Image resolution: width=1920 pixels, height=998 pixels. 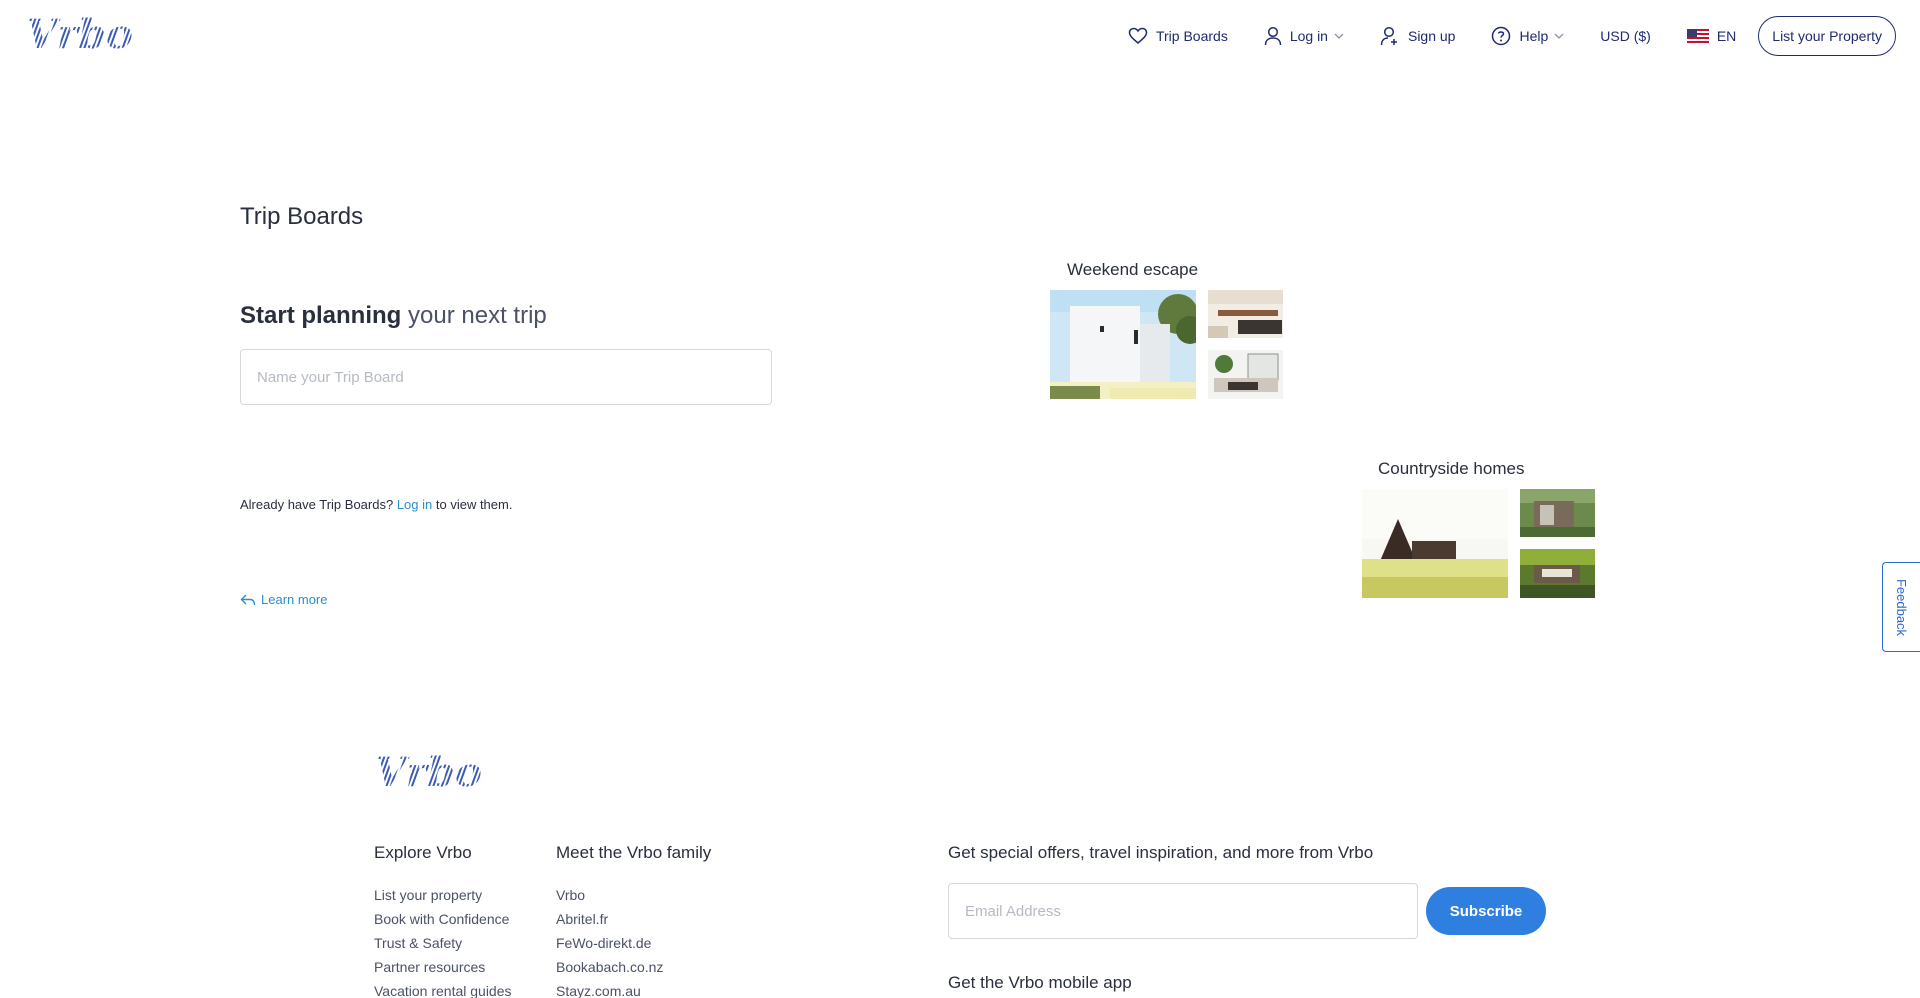 I want to click on board-title: Weekend escape, so click(x=1133, y=269).